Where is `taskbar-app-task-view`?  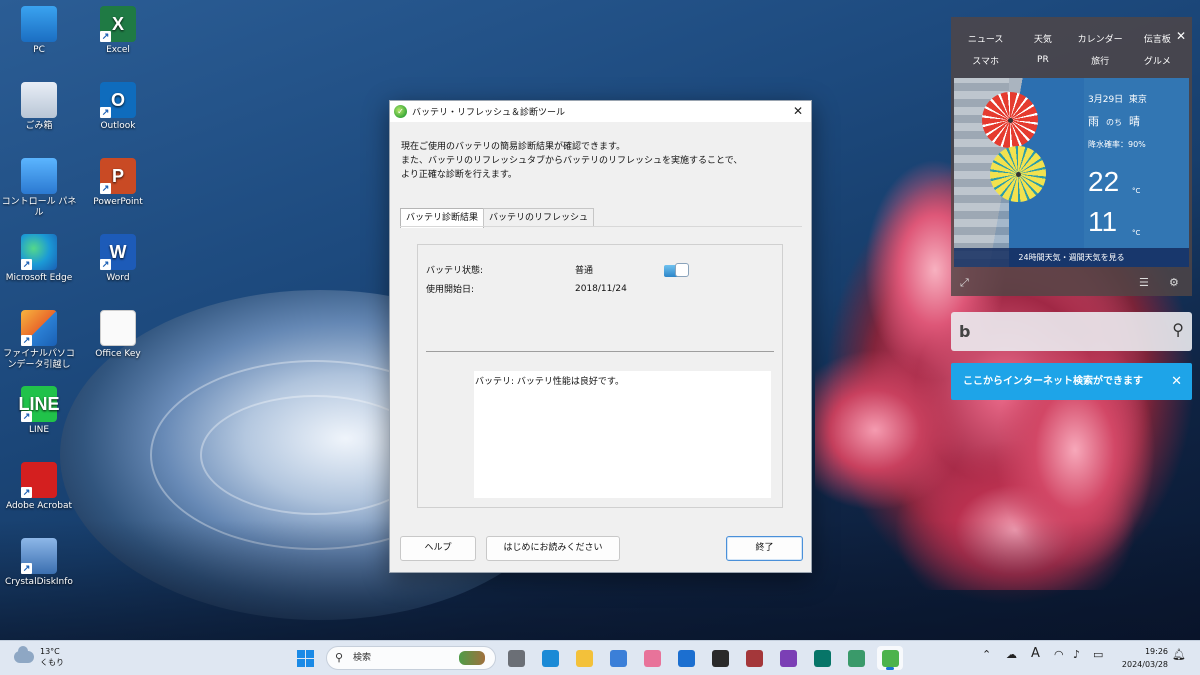
taskbar-app-task-view is located at coordinates (516, 658).